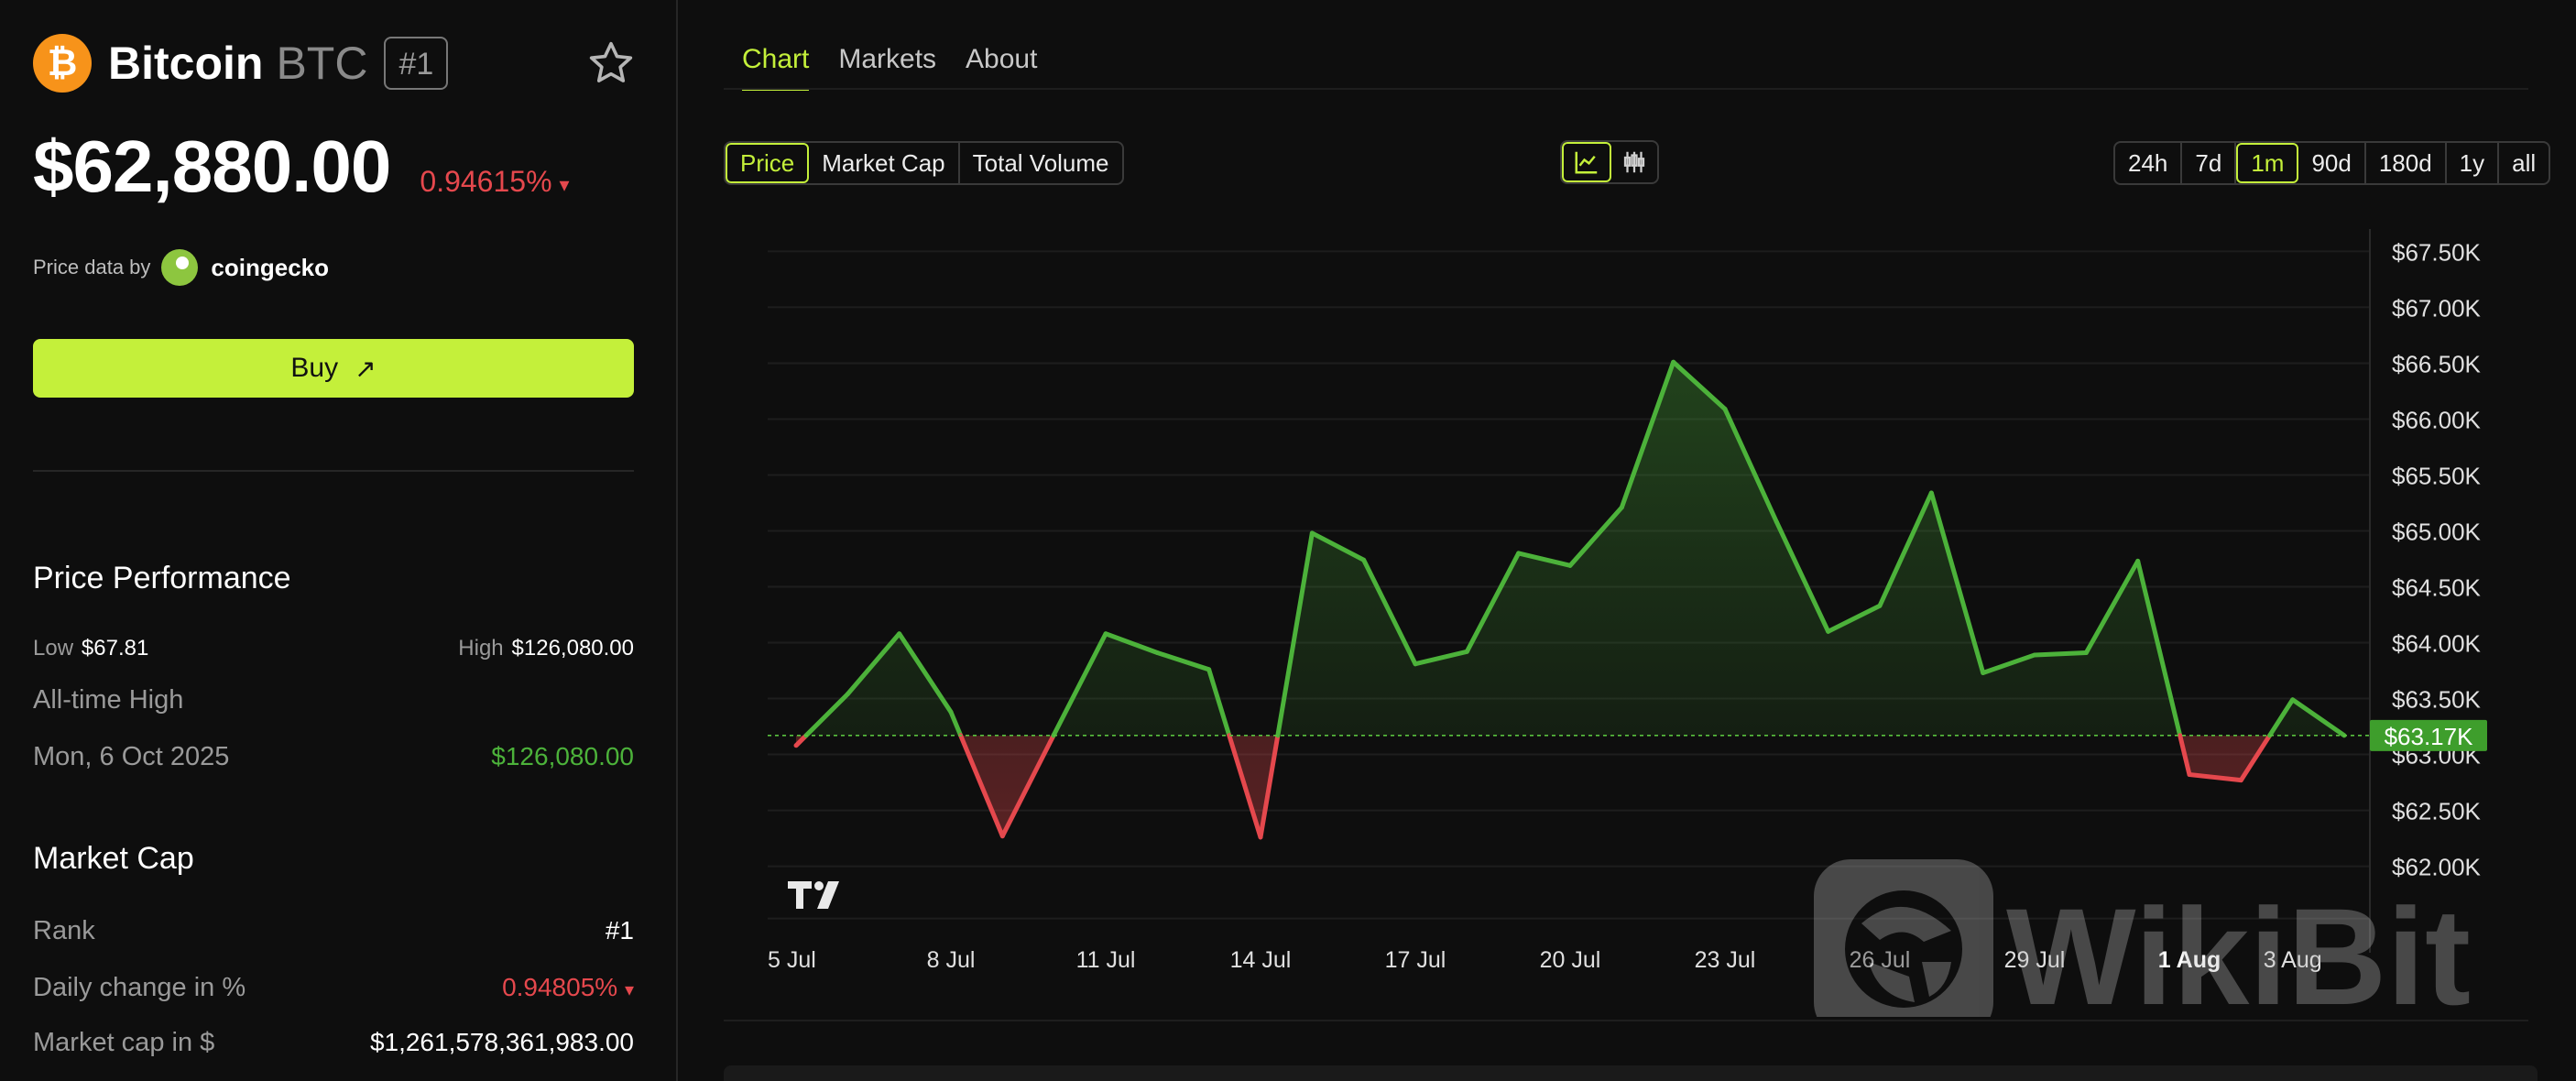  I want to click on range-7d: 7d, so click(2210, 163).